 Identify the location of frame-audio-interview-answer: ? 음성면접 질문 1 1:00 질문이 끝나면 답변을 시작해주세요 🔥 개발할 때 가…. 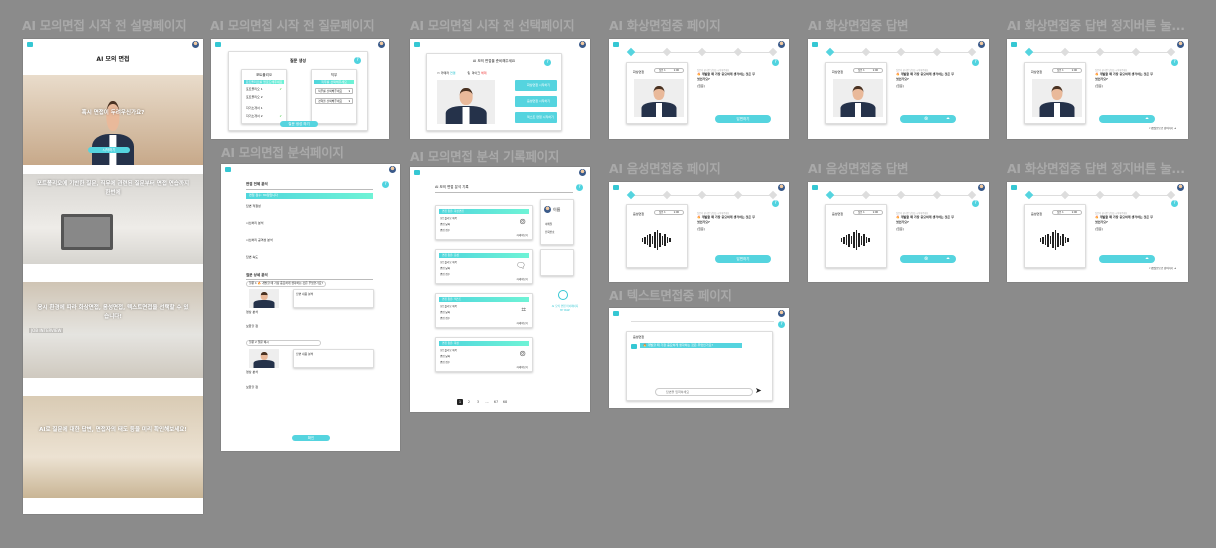
(898, 232).